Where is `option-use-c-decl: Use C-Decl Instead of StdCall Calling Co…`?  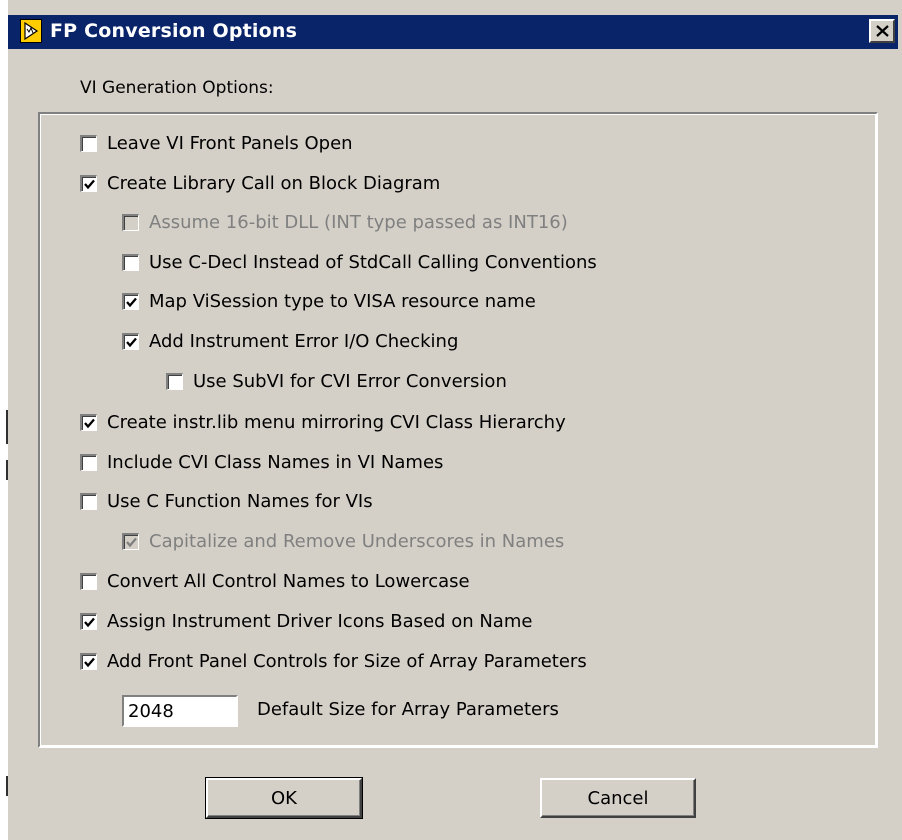 option-use-c-decl: Use C-Decl Instead of StdCall Calling Co… is located at coordinates (359, 262).